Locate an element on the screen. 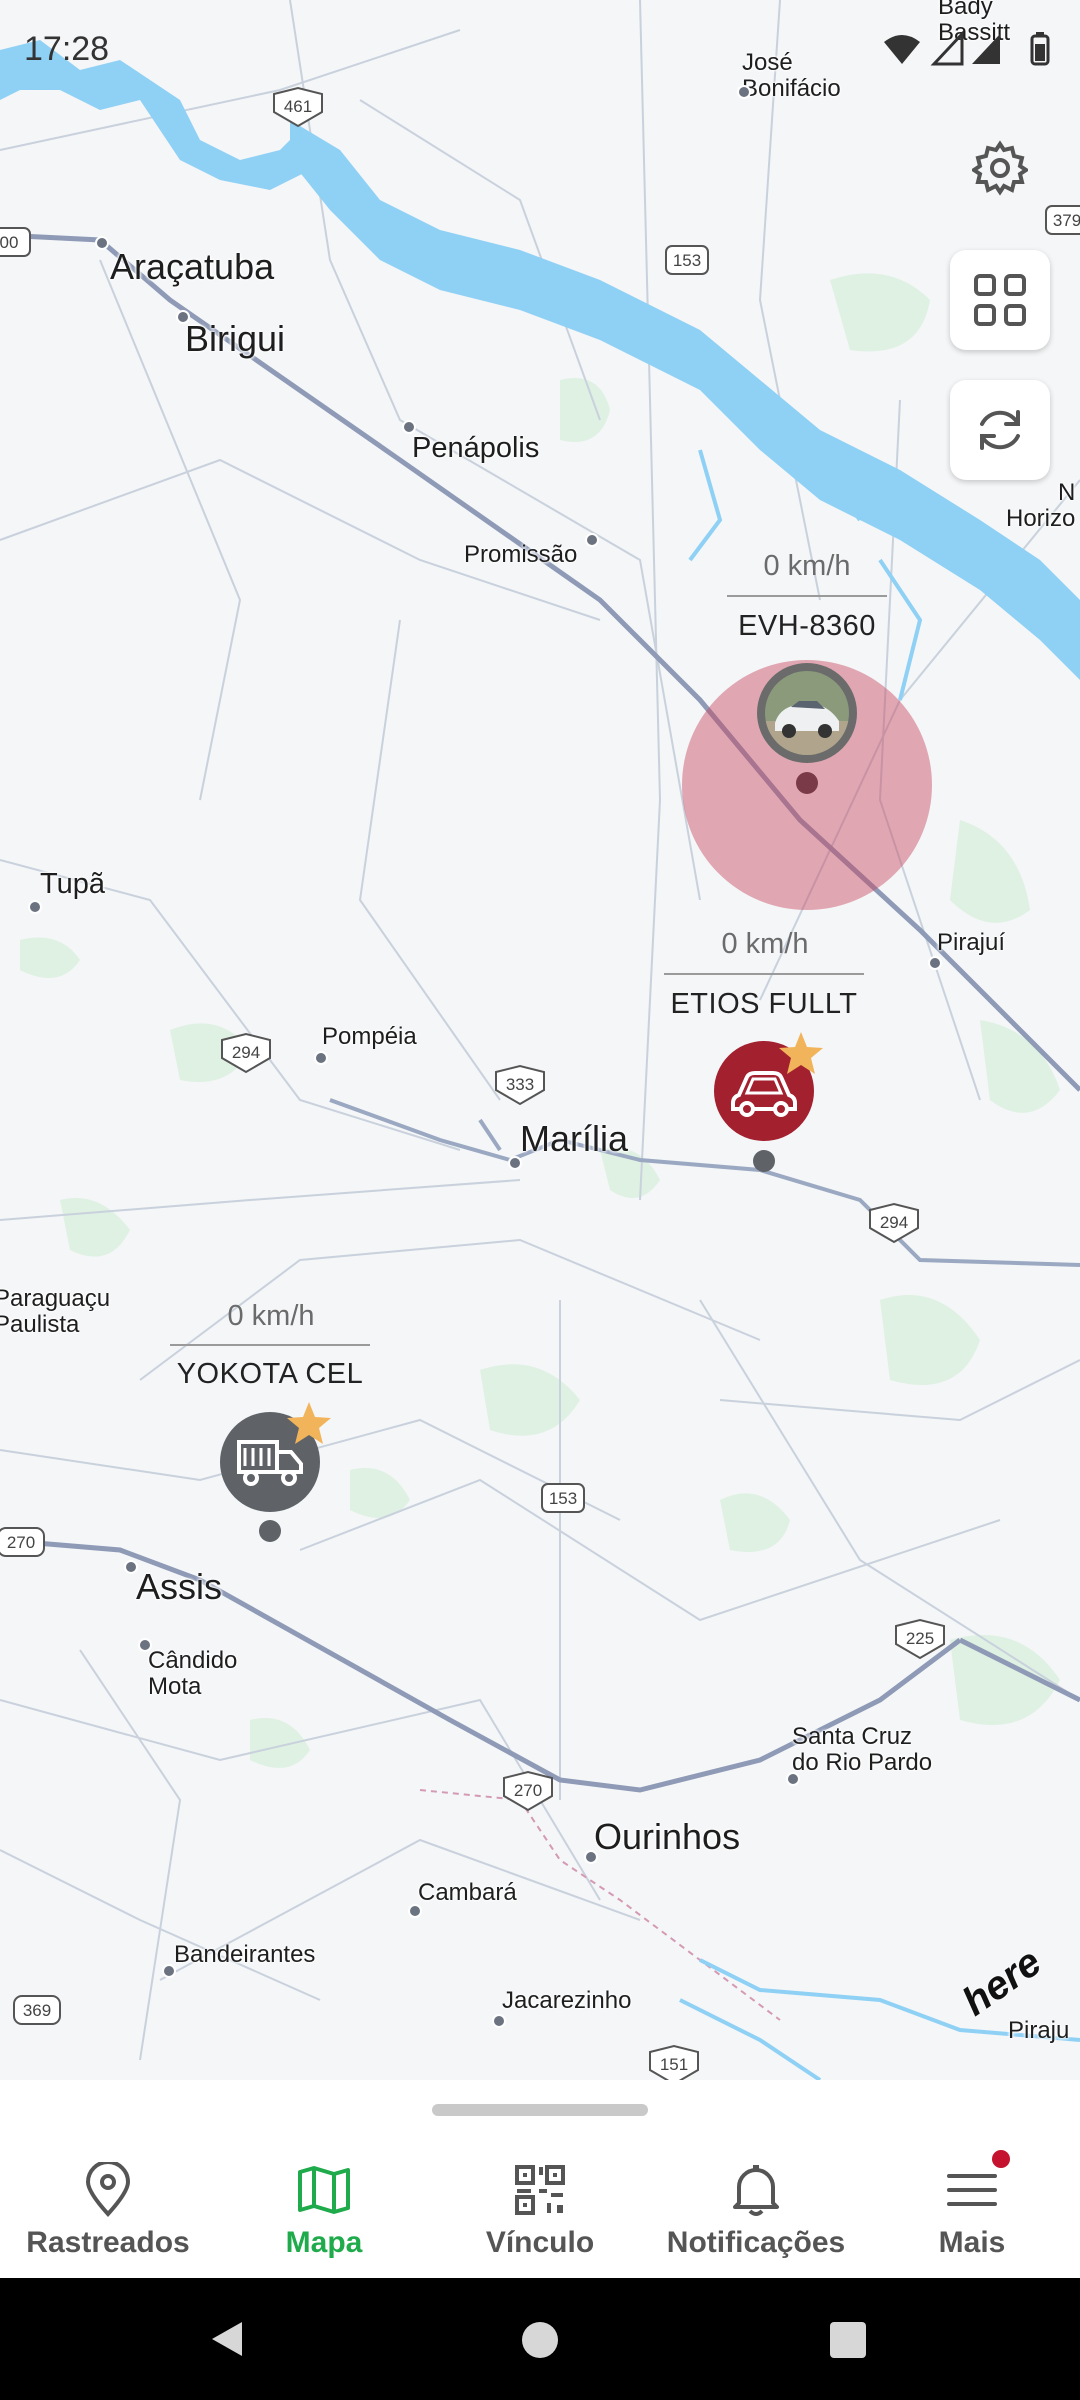 This screenshot has height=2400, width=1080. nav-item-mais: Mais is located at coordinates (972, 2215).